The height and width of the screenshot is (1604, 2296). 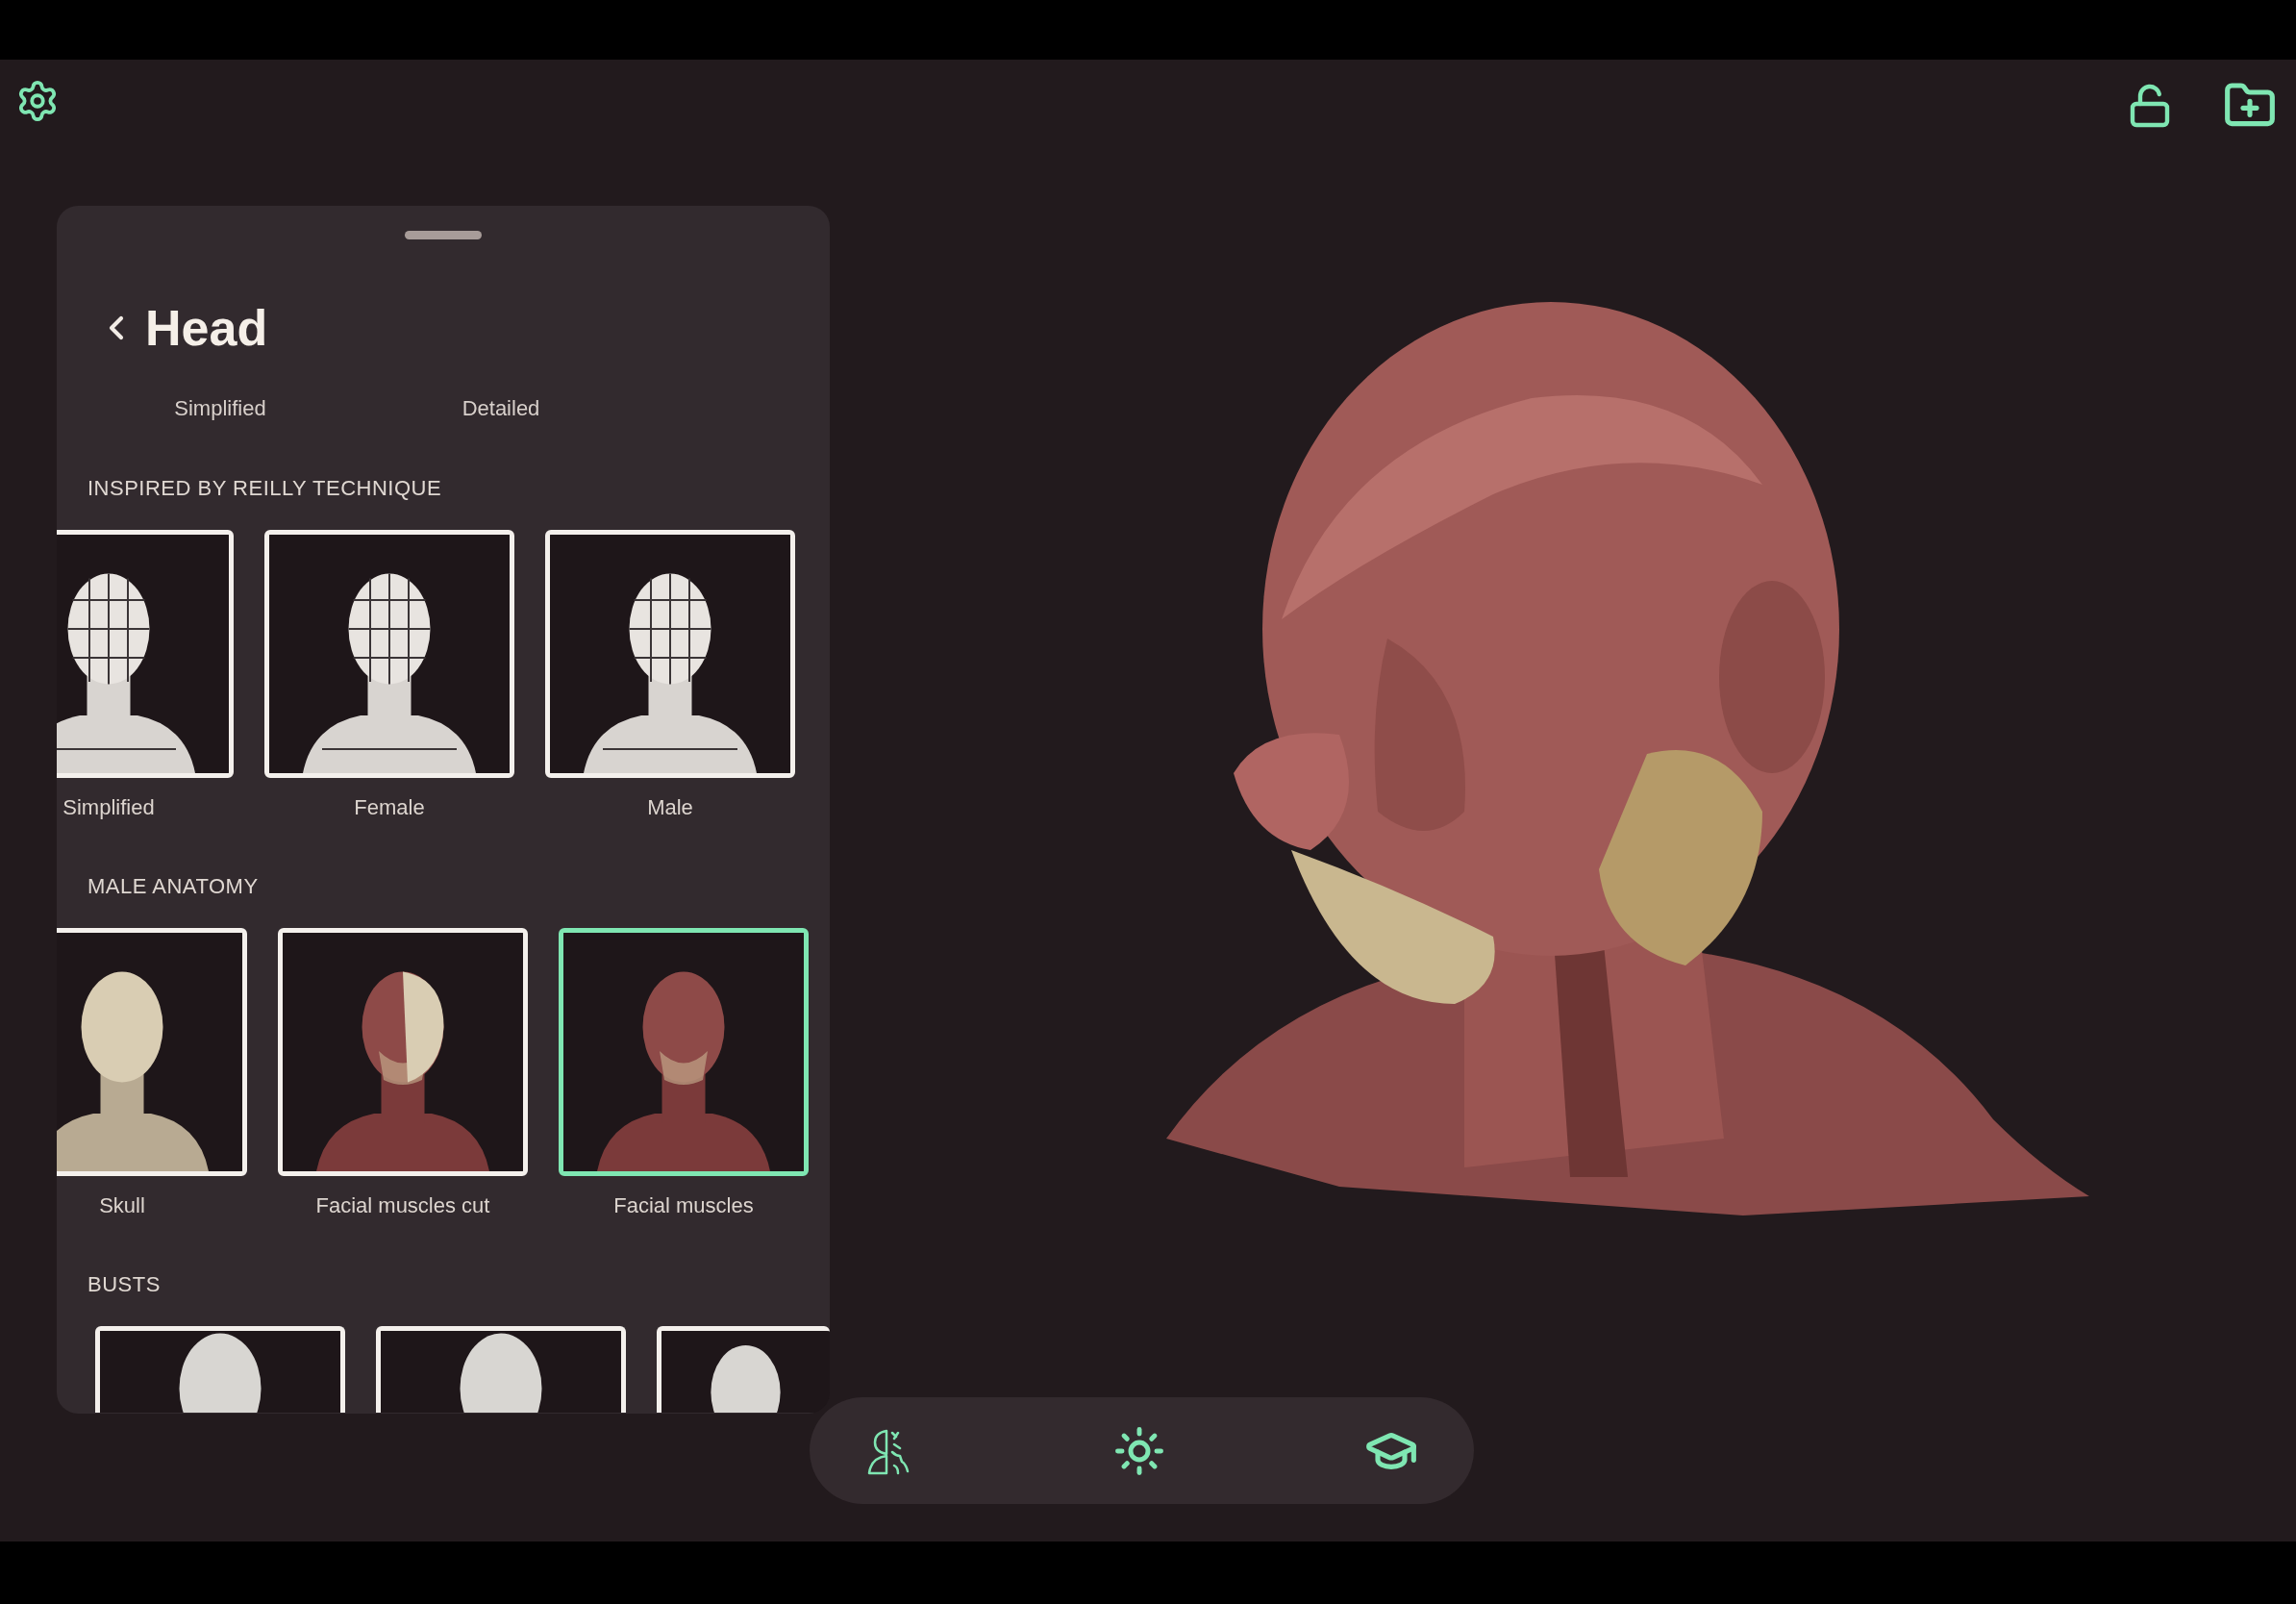 What do you see at coordinates (206, 328) in the screenshot?
I see `panel-title: Head` at bounding box center [206, 328].